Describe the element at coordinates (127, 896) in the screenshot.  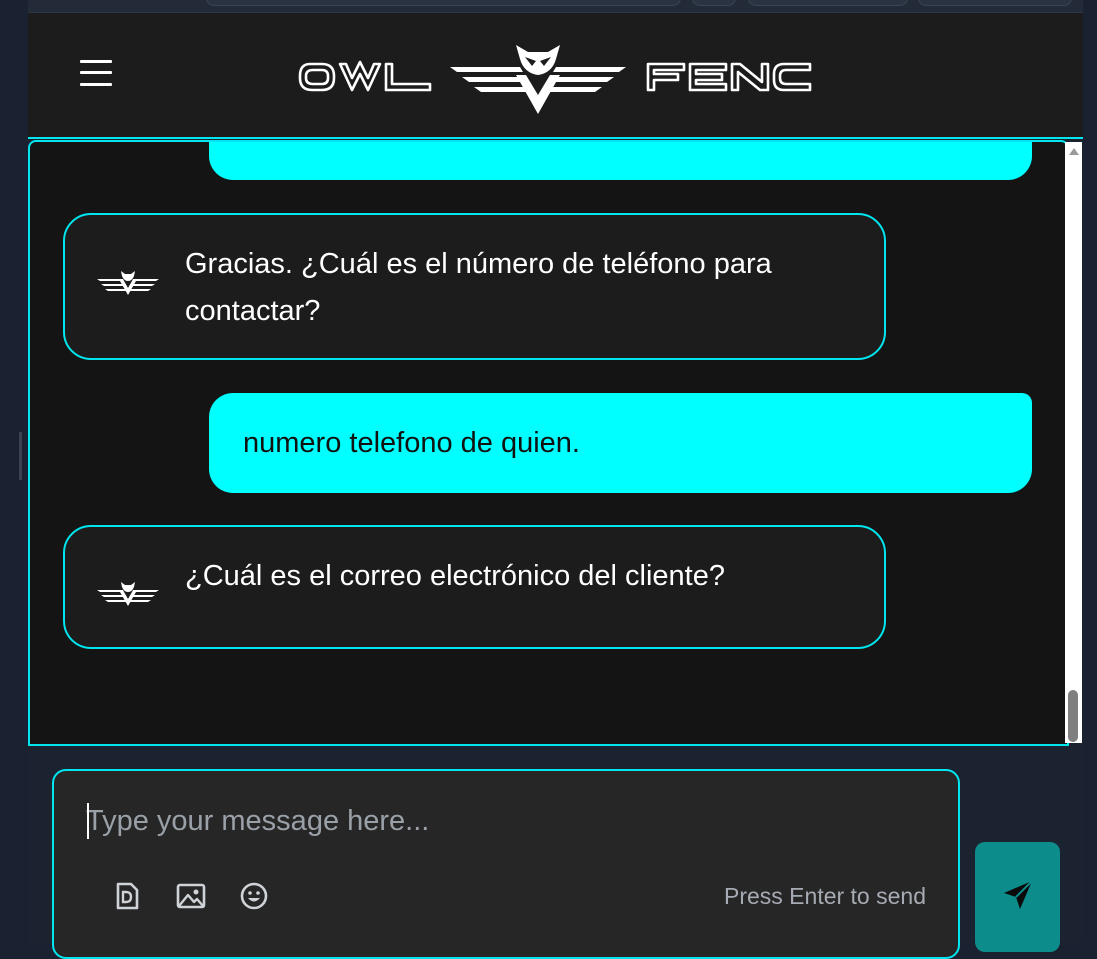
I see `document-icon` at that location.